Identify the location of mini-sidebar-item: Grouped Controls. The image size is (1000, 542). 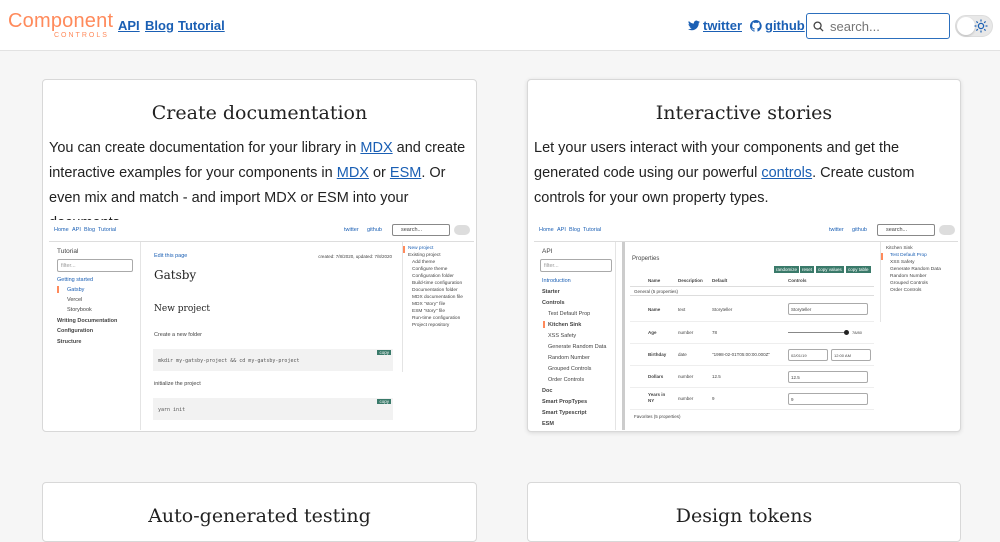
(570, 369).